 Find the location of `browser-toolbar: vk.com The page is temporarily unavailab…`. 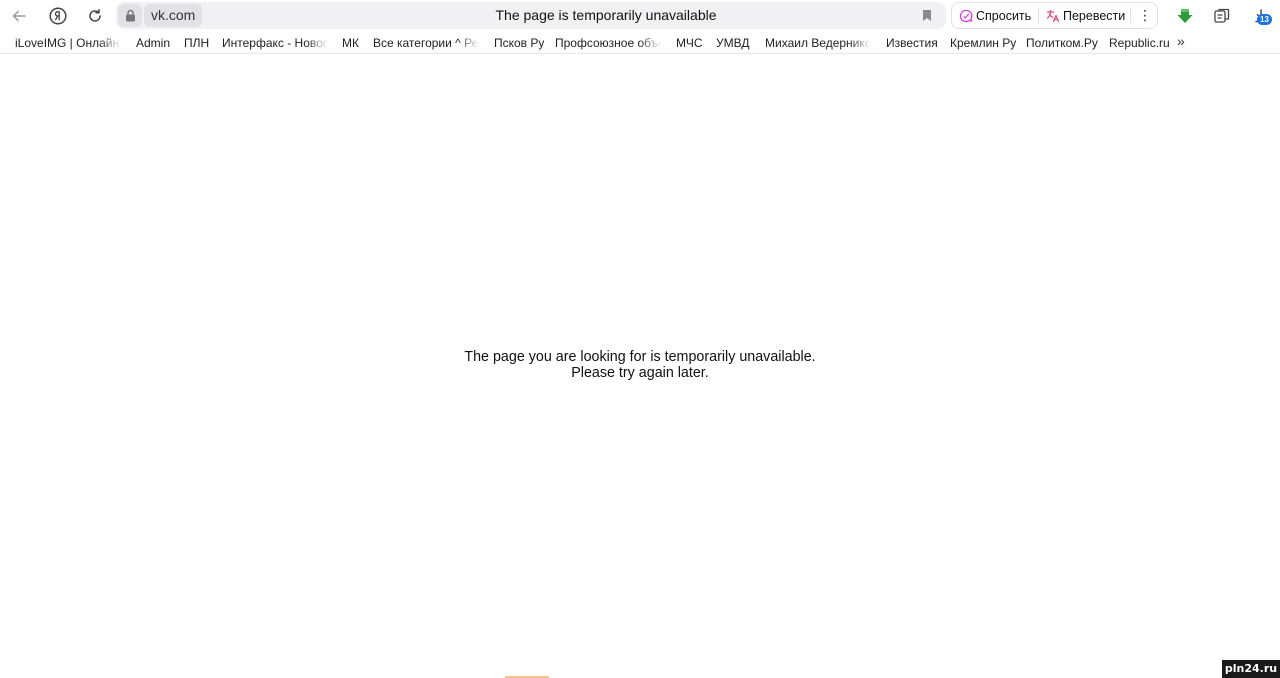

browser-toolbar: vk.com The page is temporarily unavailab… is located at coordinates (640, 15).